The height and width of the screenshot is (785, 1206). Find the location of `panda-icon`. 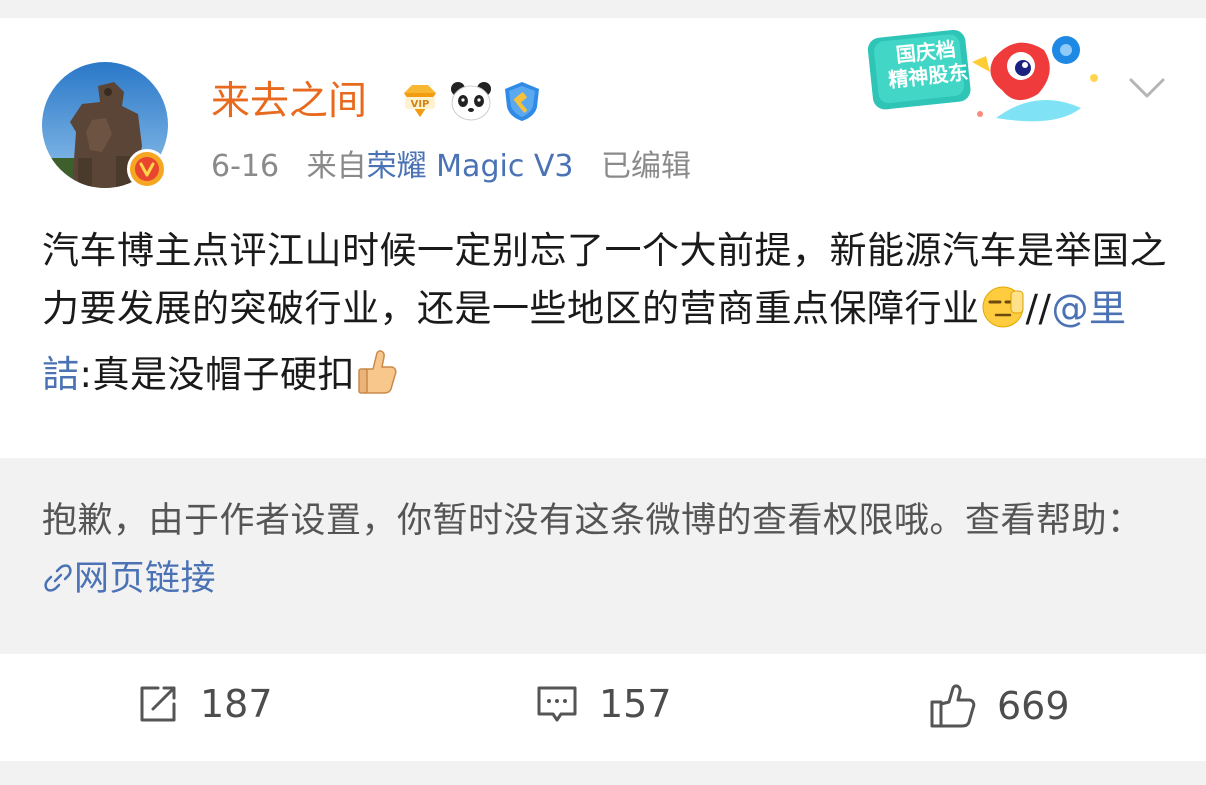

panda-icon is located at coordinates (471, 101).